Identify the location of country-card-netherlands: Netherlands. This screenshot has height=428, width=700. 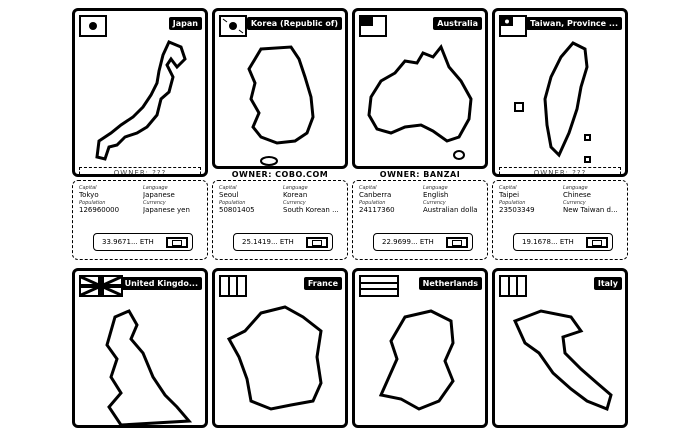
(420, 348).